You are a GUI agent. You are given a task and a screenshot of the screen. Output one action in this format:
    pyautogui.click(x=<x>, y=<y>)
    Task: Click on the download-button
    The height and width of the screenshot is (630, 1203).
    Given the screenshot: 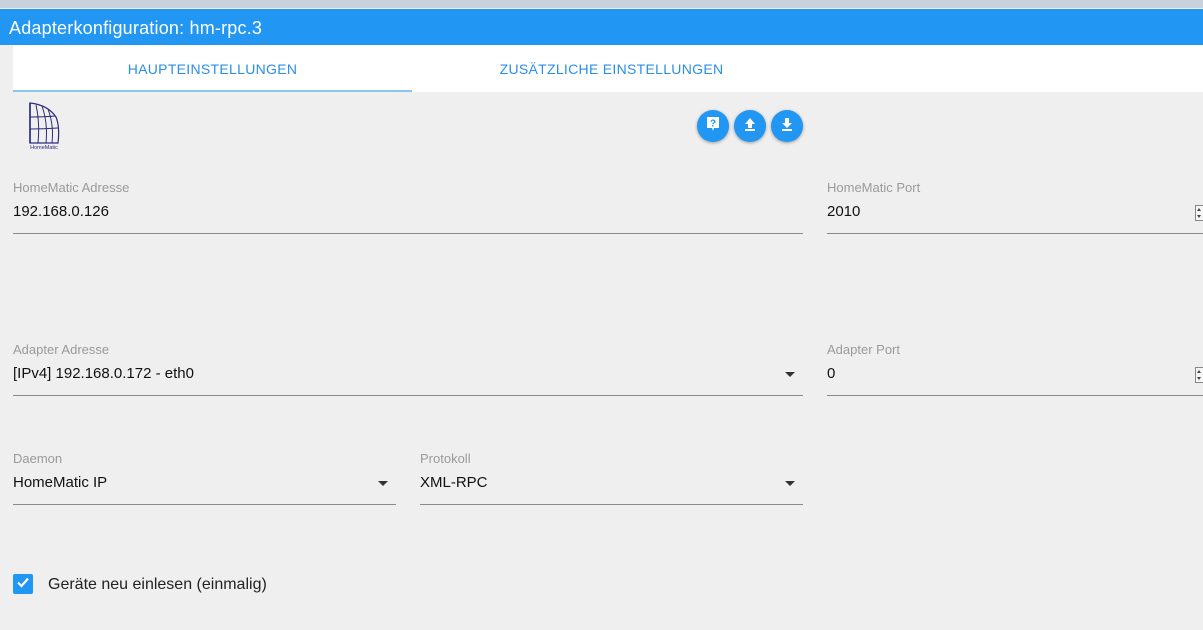 What is the action you would take?
    pyautogui.click(x=787, y=126)
    